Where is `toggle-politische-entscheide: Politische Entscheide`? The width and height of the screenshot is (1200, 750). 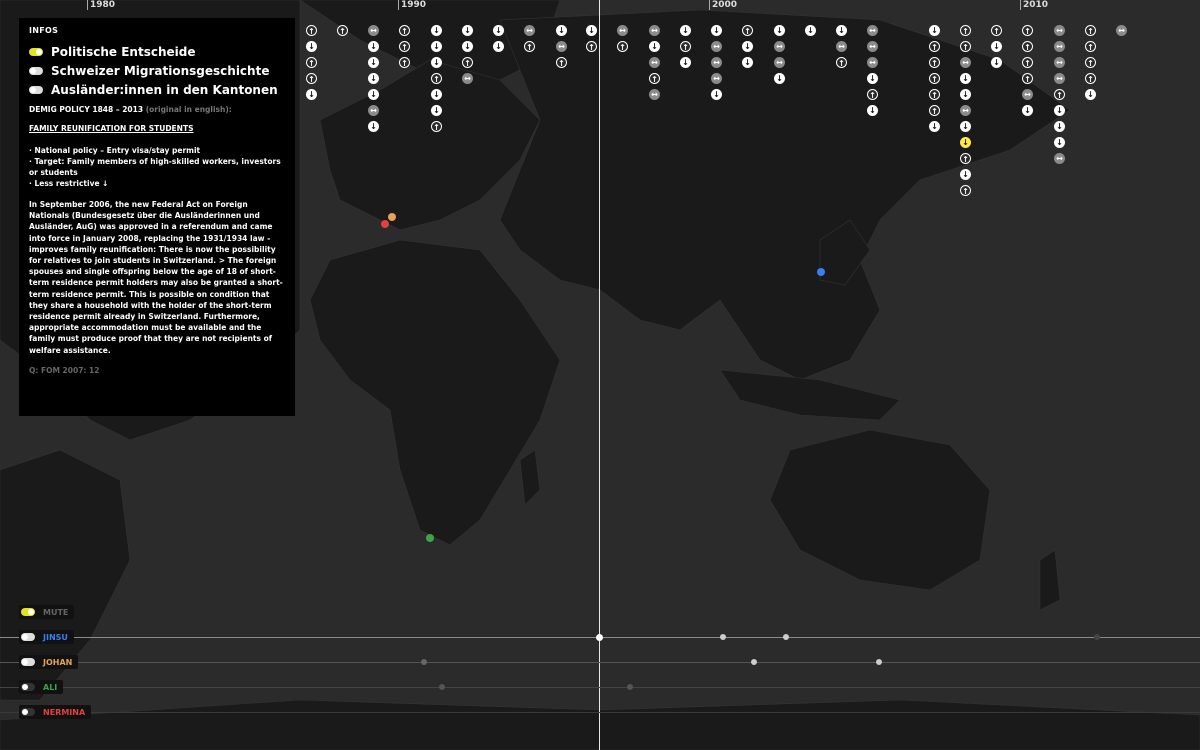 toggle-politische-entscheide: Politische Entscheide is located at coordinates (157, 52).